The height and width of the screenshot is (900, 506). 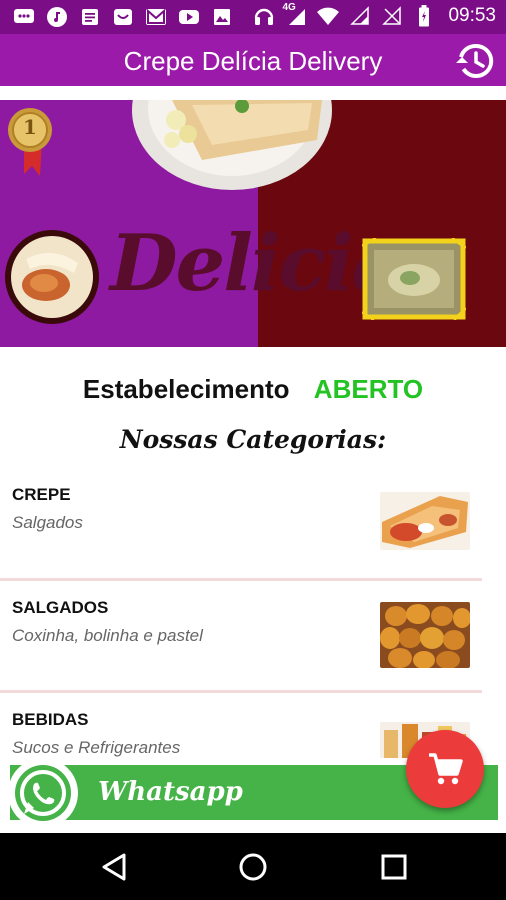 I want to click on medal-number: 1, so click(x=30, y=127).